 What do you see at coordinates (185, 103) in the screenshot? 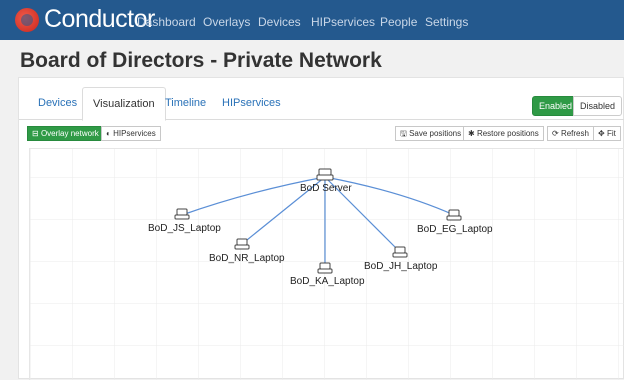
I see `tab-timeline: Timeline` at bounding box center [185, 103].